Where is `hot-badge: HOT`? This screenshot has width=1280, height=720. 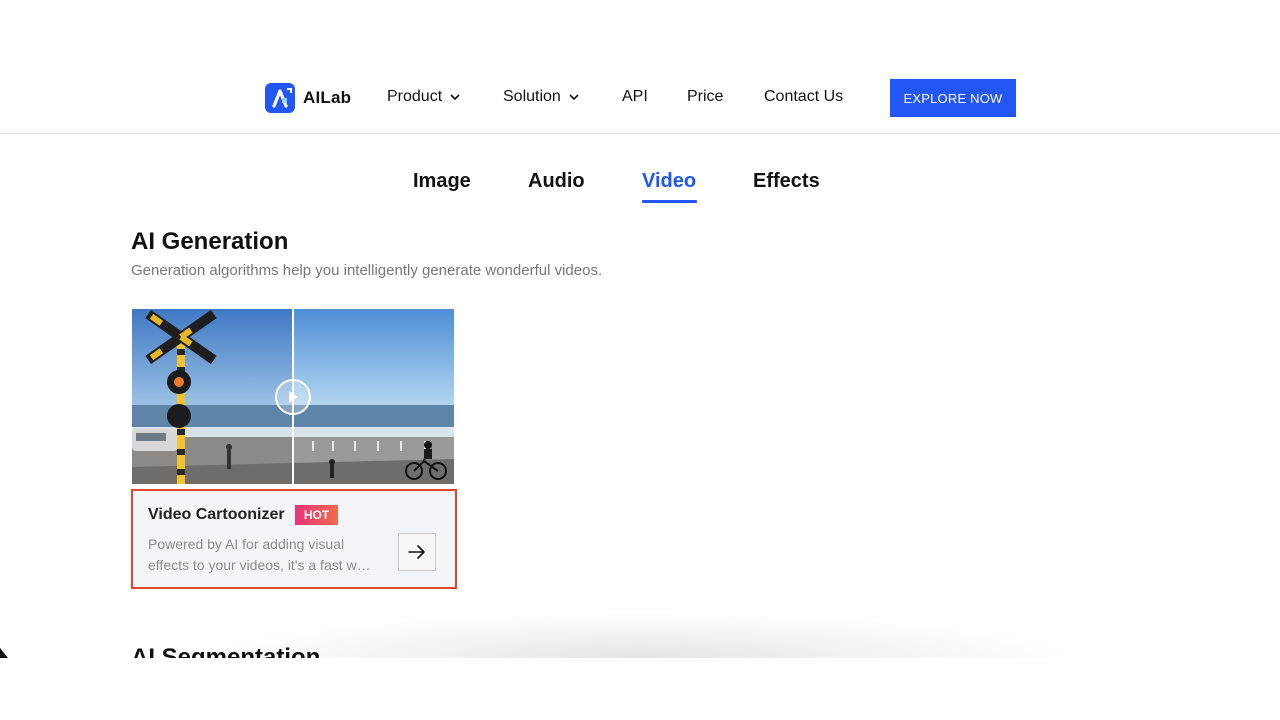
hot-badge: HOT is located at coordinates (316, 515).